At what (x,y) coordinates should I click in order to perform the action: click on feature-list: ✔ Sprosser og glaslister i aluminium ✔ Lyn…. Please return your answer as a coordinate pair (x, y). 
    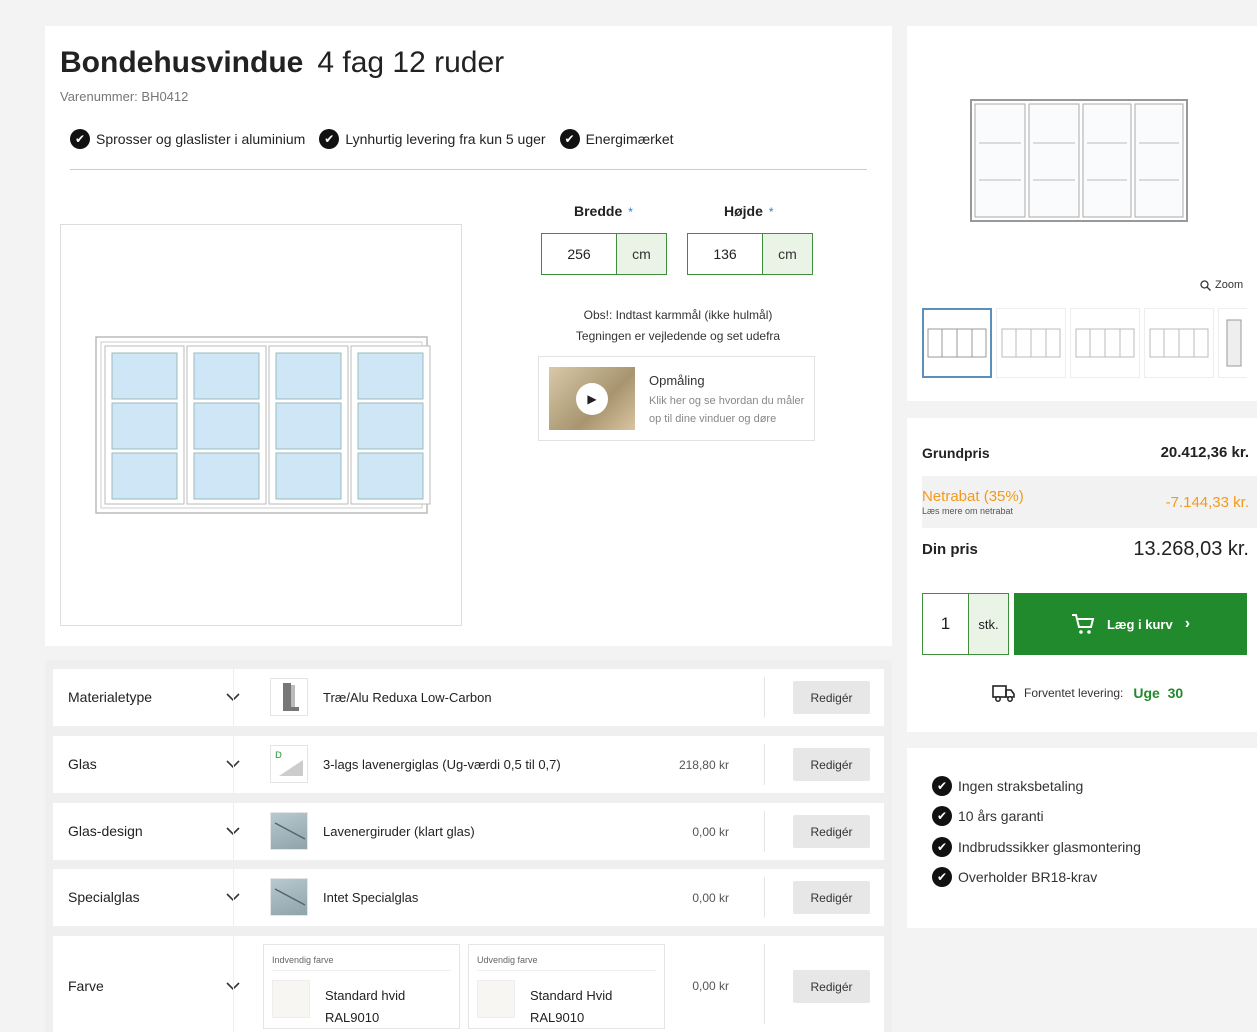
    Looking at the image, I should click on (372, 139).